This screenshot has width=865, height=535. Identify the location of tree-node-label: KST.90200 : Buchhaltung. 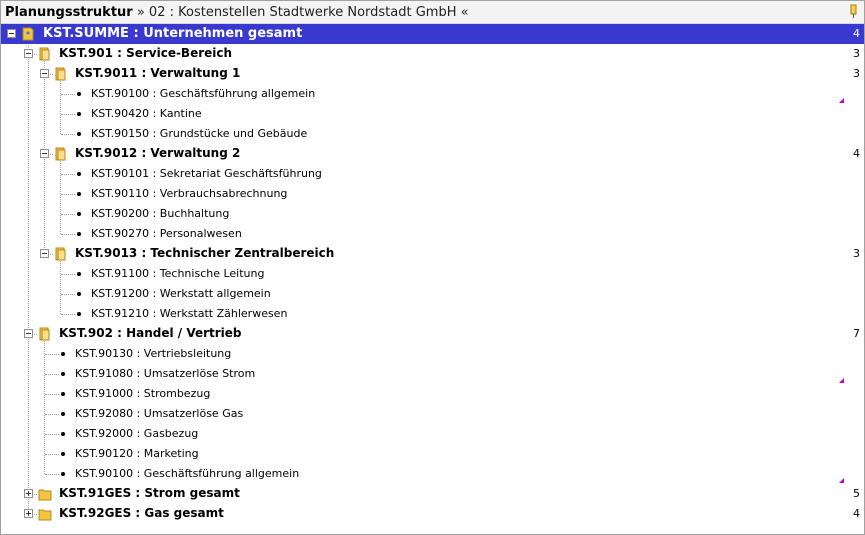
(160, 213).